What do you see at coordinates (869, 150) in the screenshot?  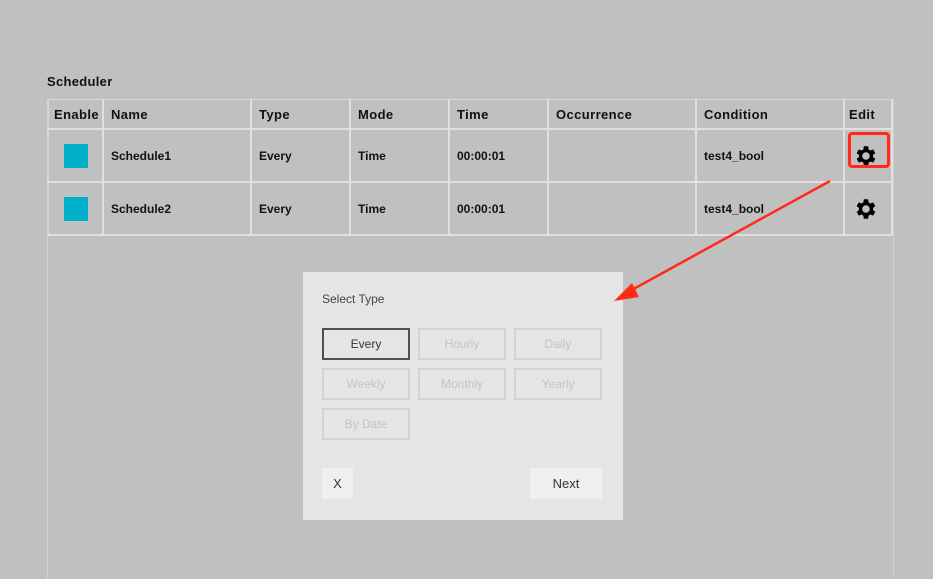 I see `annotation-highlight-box` at bounding box center [869, 150].